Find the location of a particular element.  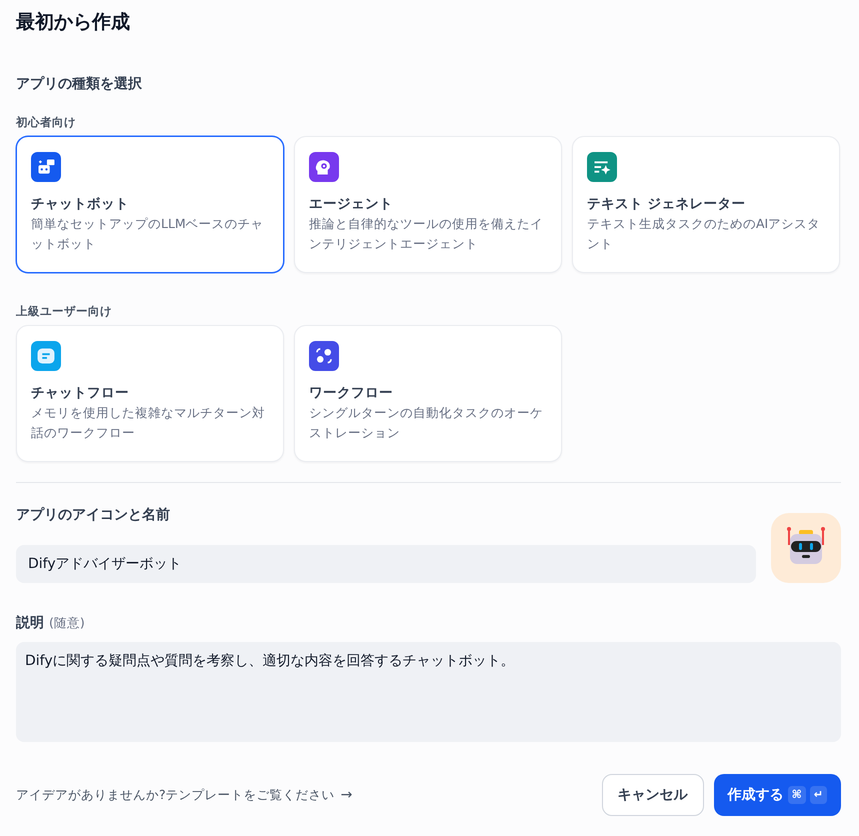

app-type-card: チャットボット 簡単なセットアップのLLMベースのチャットボット is located at coordinates (150, 204).